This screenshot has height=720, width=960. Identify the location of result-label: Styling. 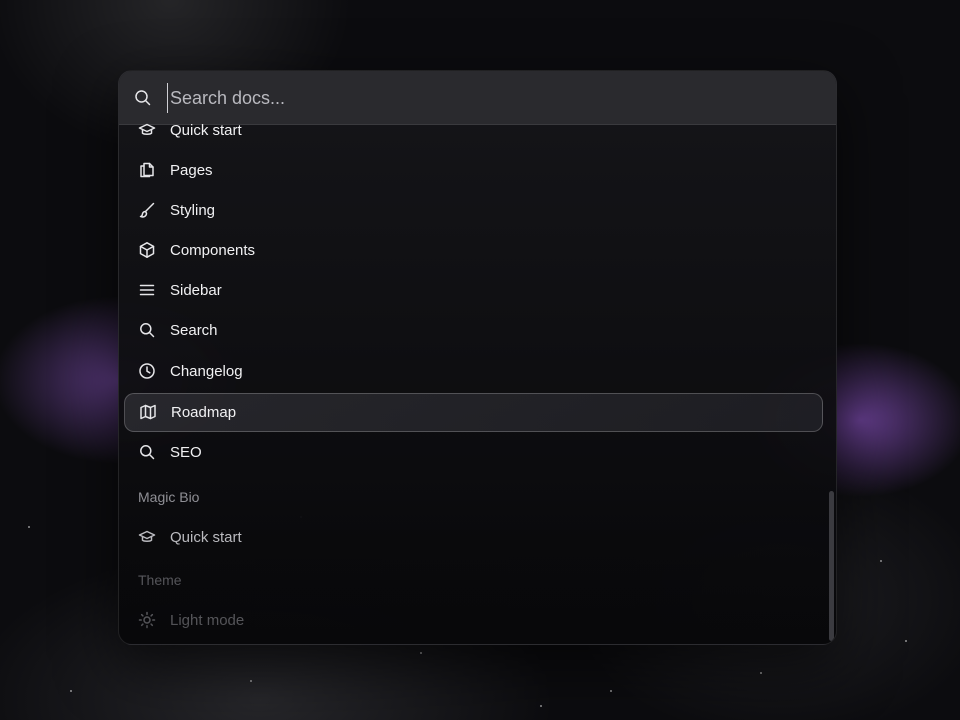
(193, 210).